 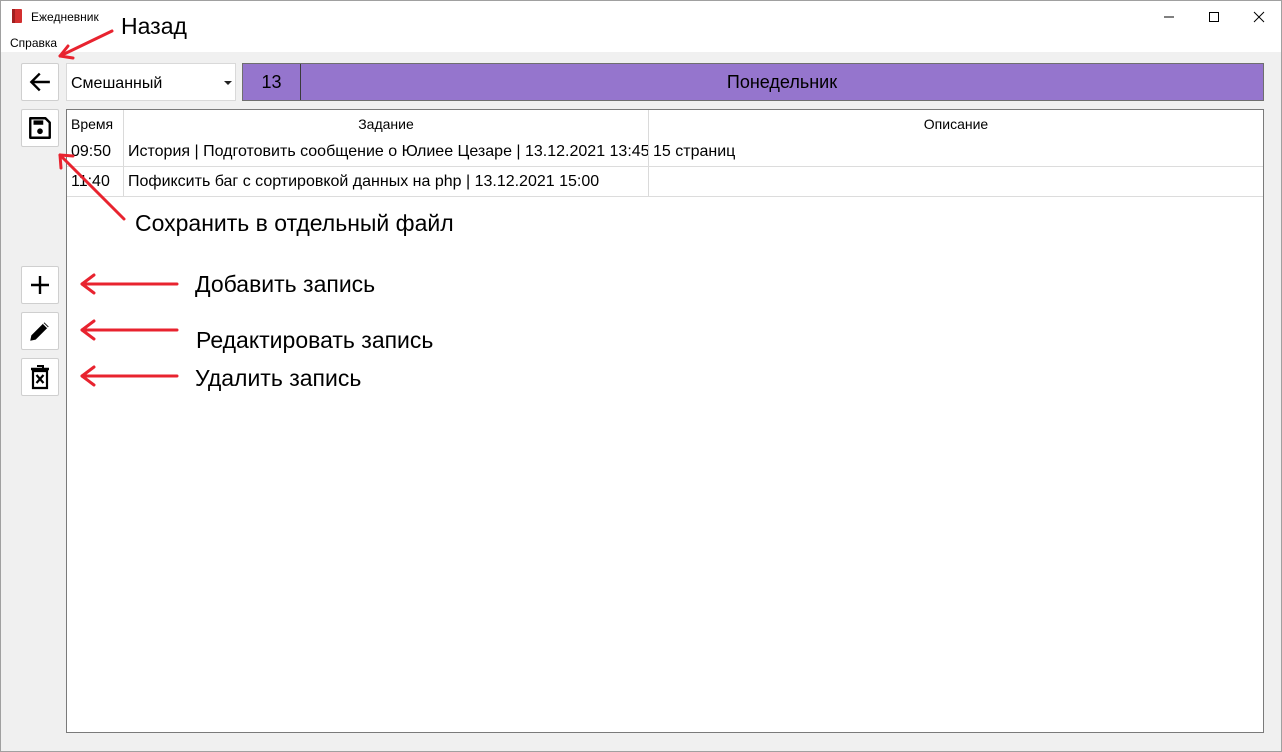 I want to click on mode-dropdown-value: Смешанный, so click(x=117, y=83).